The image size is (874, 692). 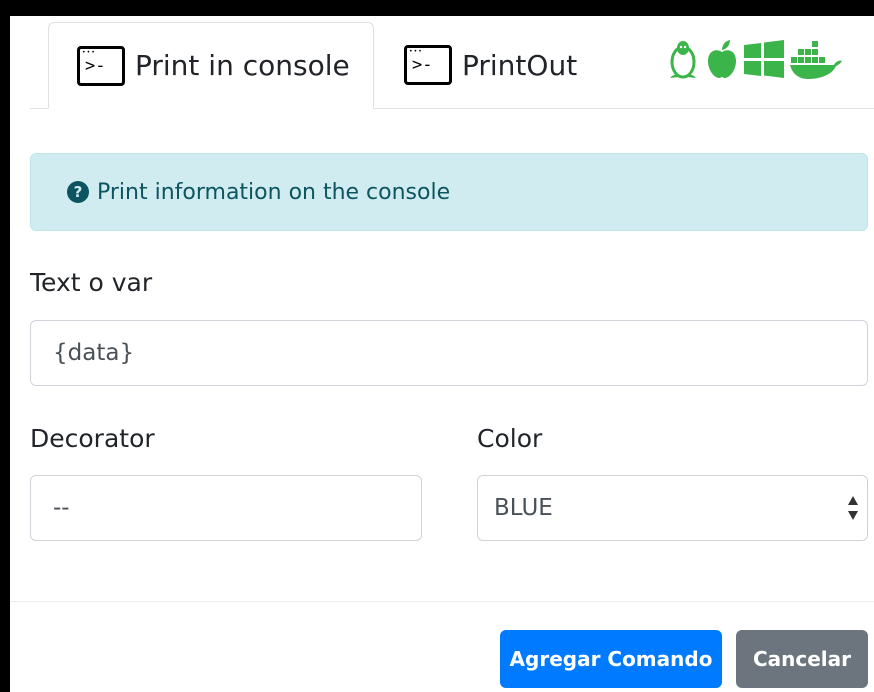 What do you see at coordinates (449, 353) in the screenshot?
I see `text-var-input: {data}` at bounding box center [449, 353].